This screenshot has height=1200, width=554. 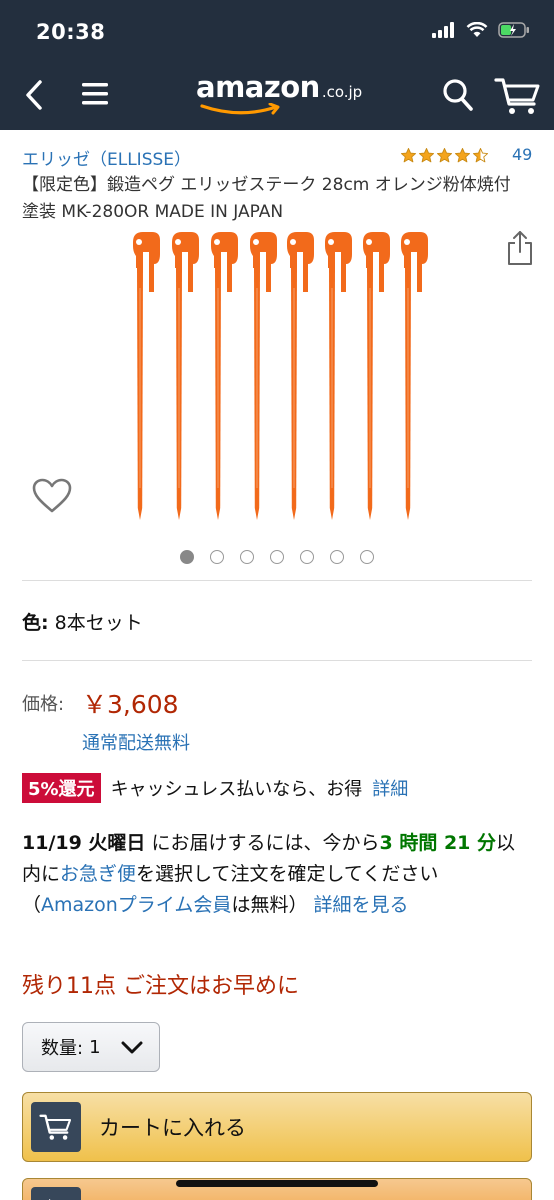 What do you see at coordinates (52, 496) in the screenshot?
I see `heart-icon` at bounding box center [52, 496].